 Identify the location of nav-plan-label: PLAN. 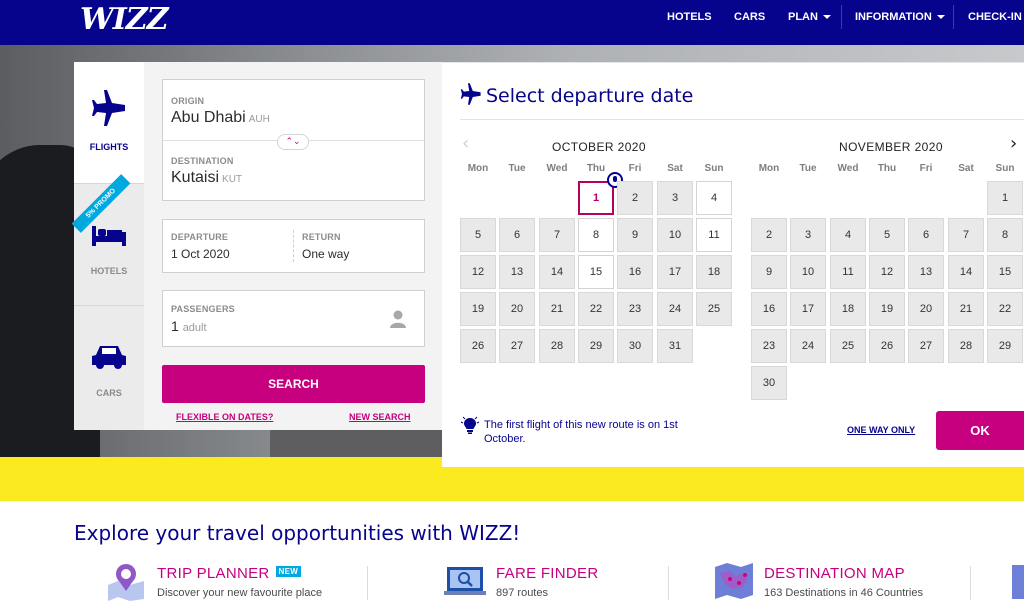
(803, 16).